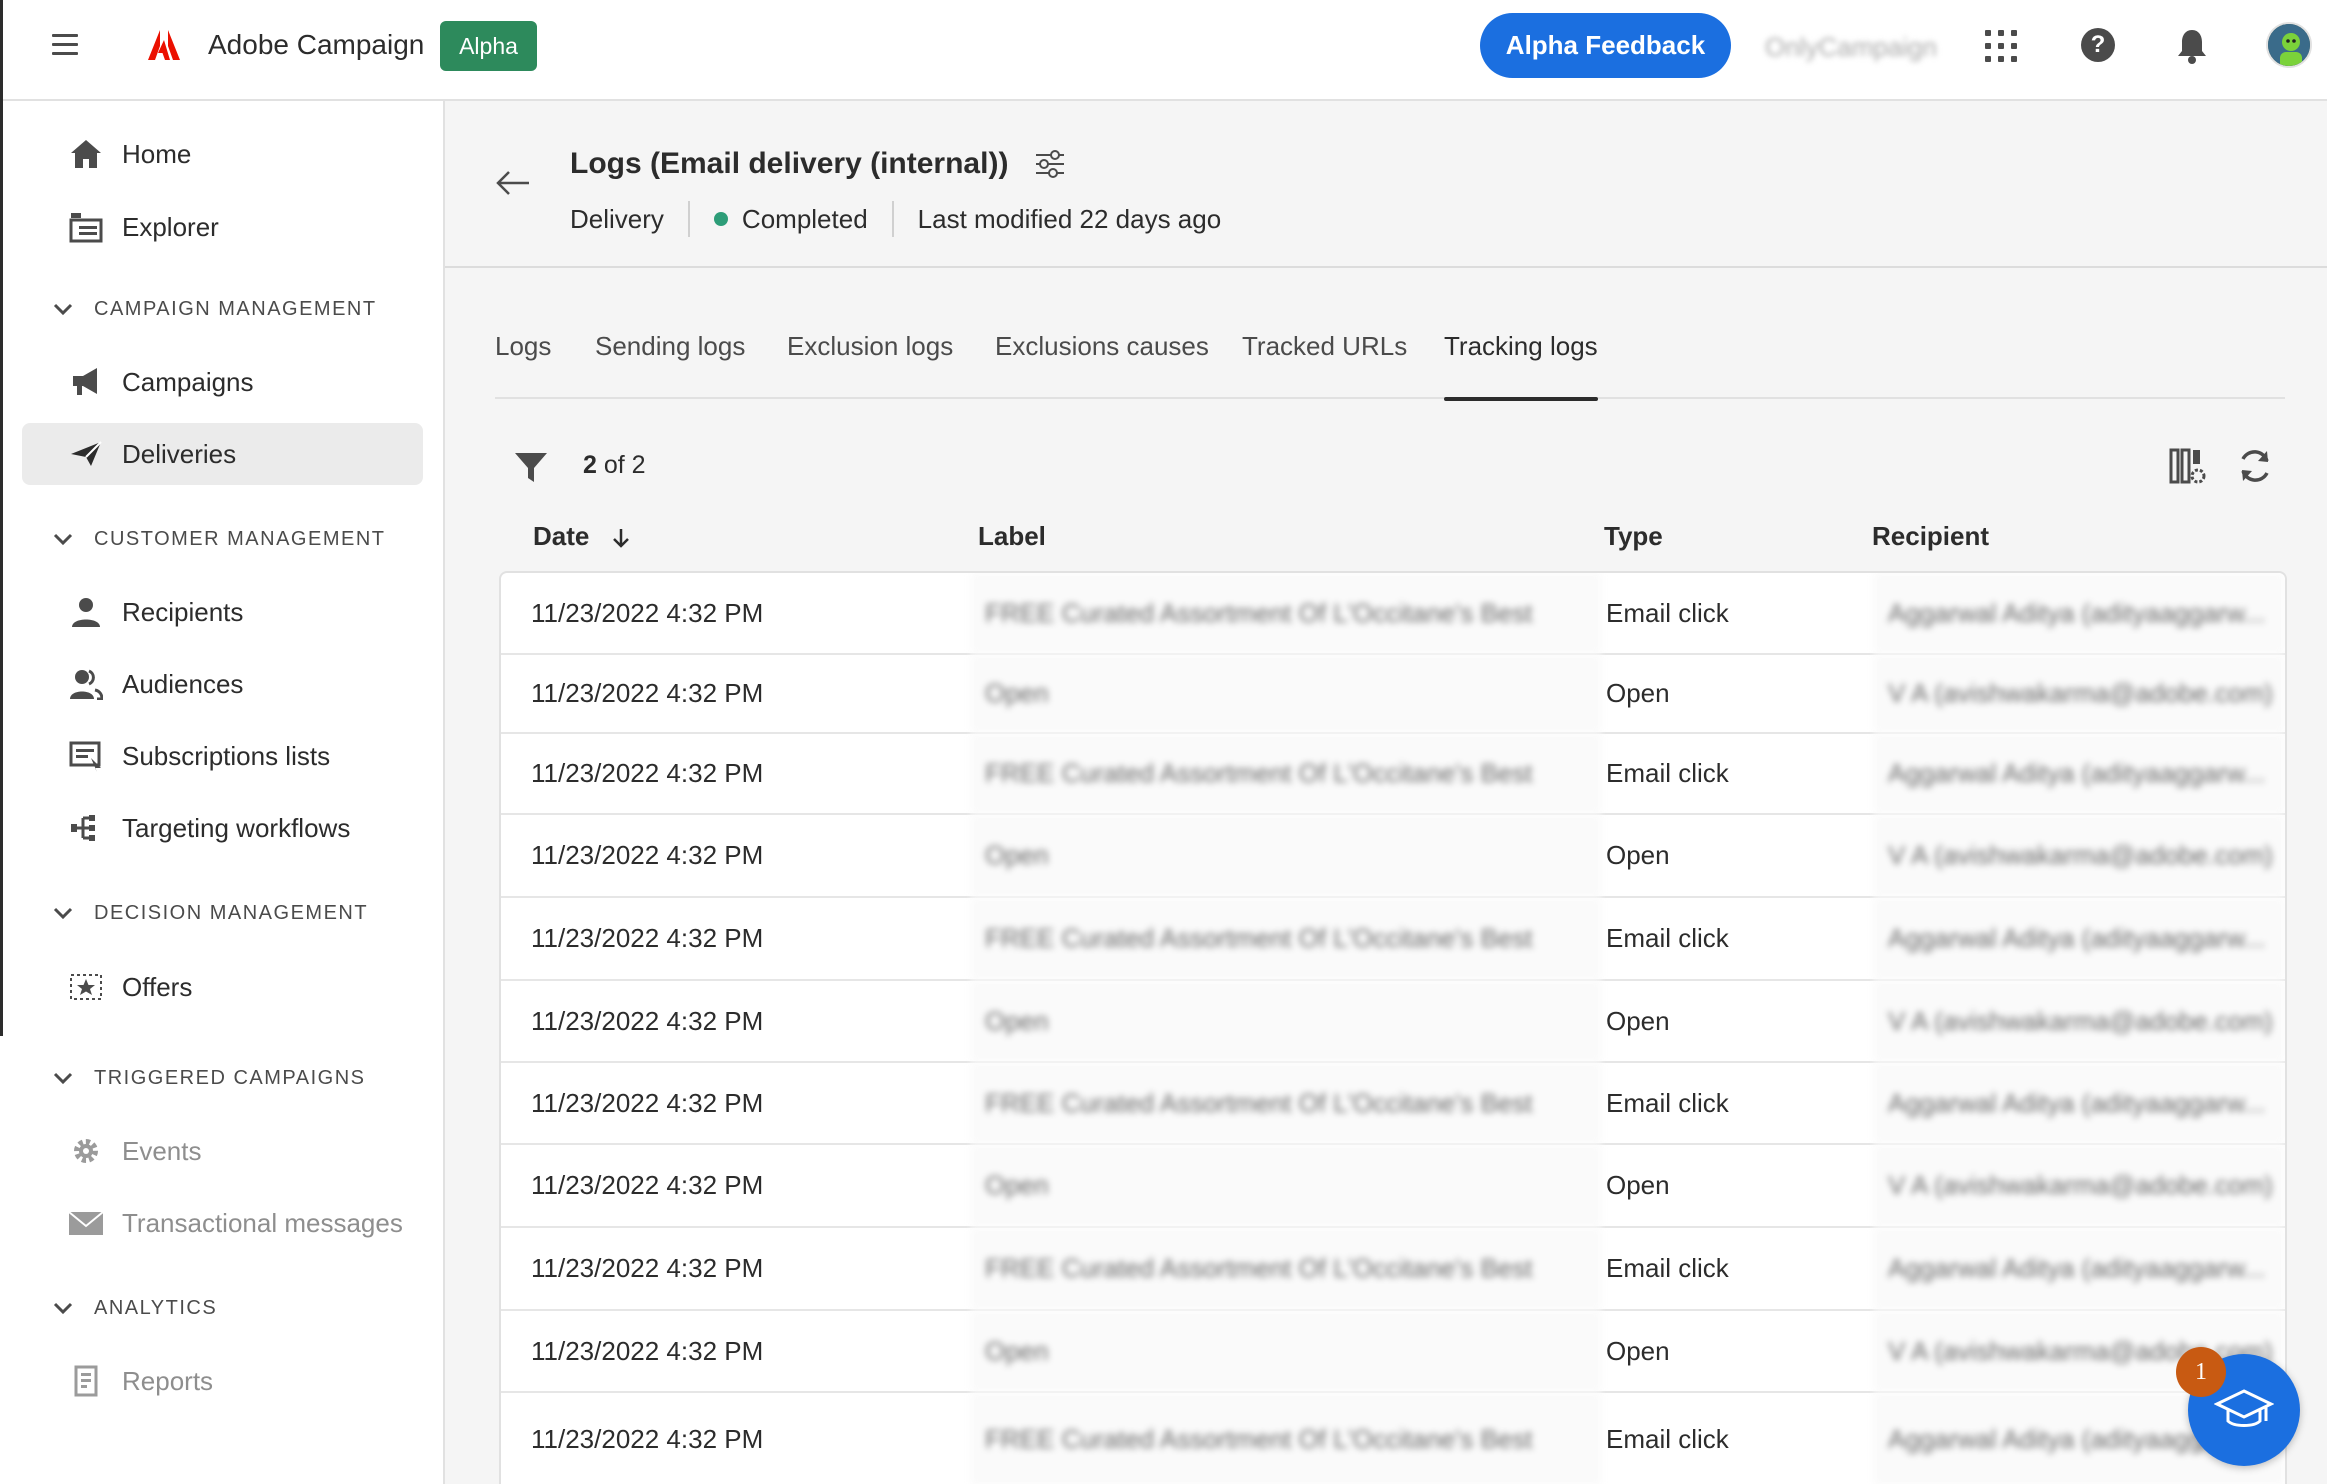 Image resolution: width=2327 pixels, height=1484 pixels. Describe the element at coordinates (86, 154) in the screenshot. I see `home-icon` at that location.